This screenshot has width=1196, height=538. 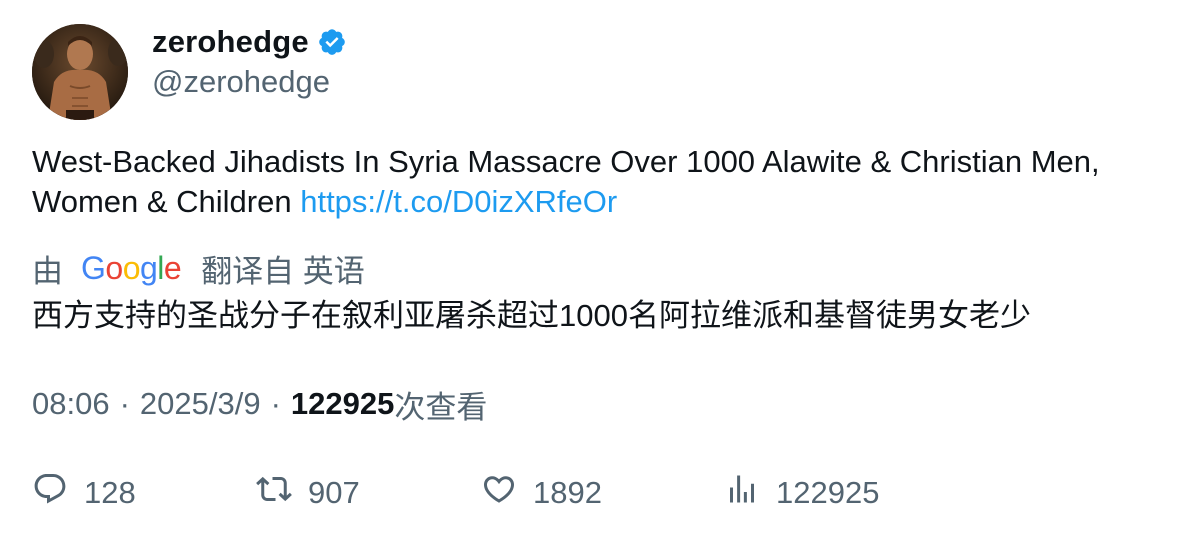 I want to click on like-button: 1892, so click(x=602, y=493).